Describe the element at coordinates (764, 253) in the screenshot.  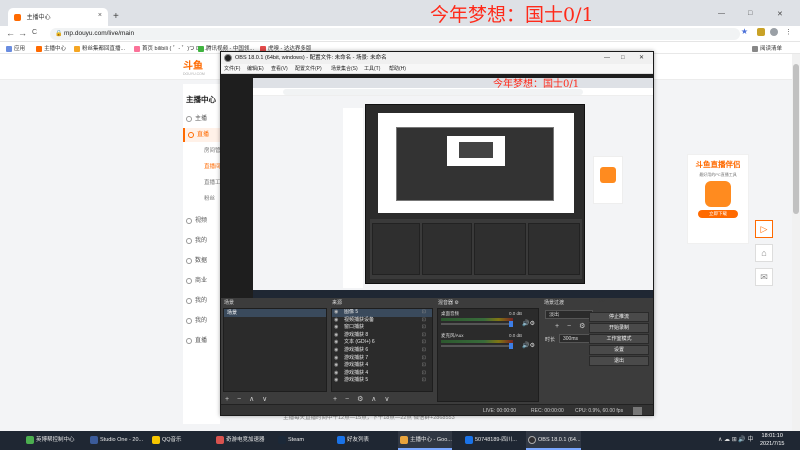
I see `home-float-icon: ⌂` at that location.